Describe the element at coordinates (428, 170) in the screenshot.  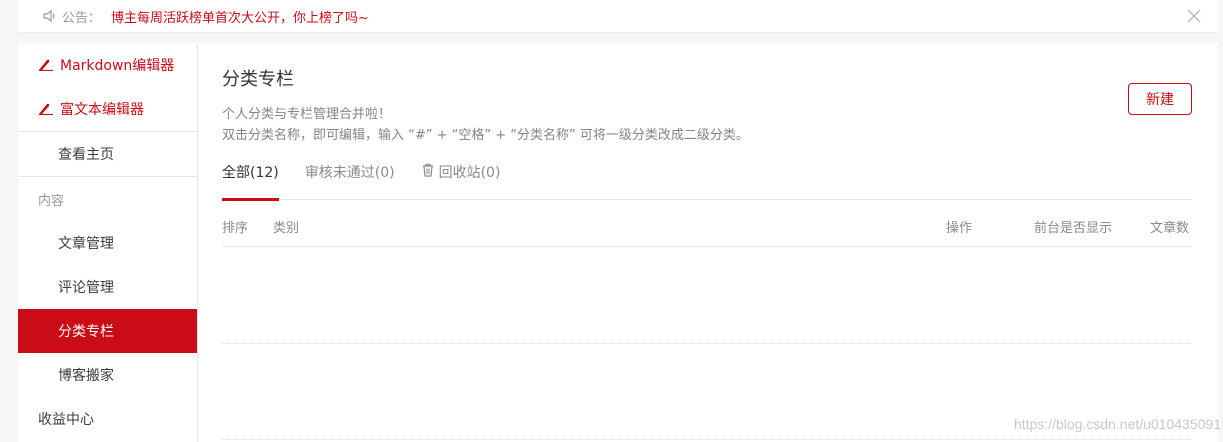
I see `trash-icon` at that location.